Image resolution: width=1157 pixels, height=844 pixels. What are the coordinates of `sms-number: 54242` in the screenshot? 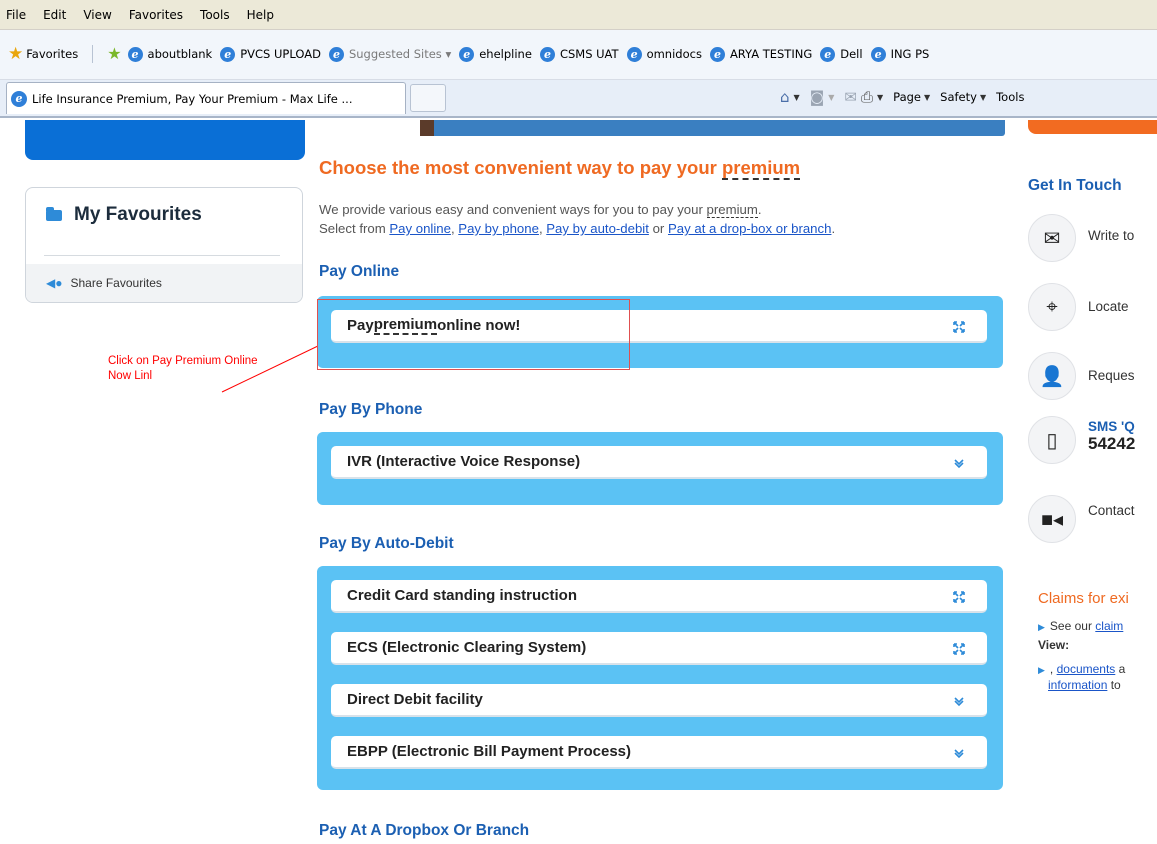 It's located at (1112, 443).